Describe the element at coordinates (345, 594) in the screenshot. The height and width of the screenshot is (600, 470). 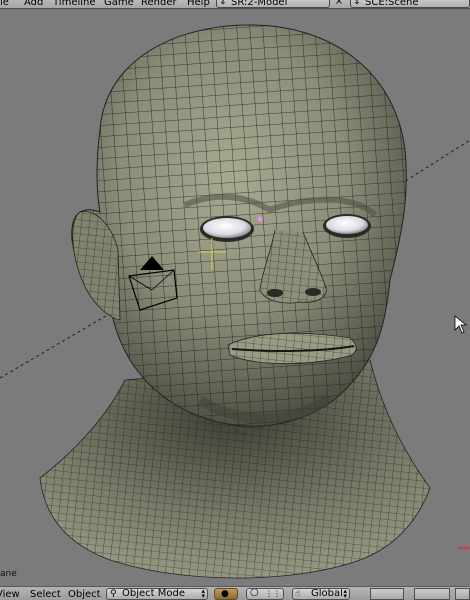
I see `orientation-arrows-icon: ▴ ▾` at that location.